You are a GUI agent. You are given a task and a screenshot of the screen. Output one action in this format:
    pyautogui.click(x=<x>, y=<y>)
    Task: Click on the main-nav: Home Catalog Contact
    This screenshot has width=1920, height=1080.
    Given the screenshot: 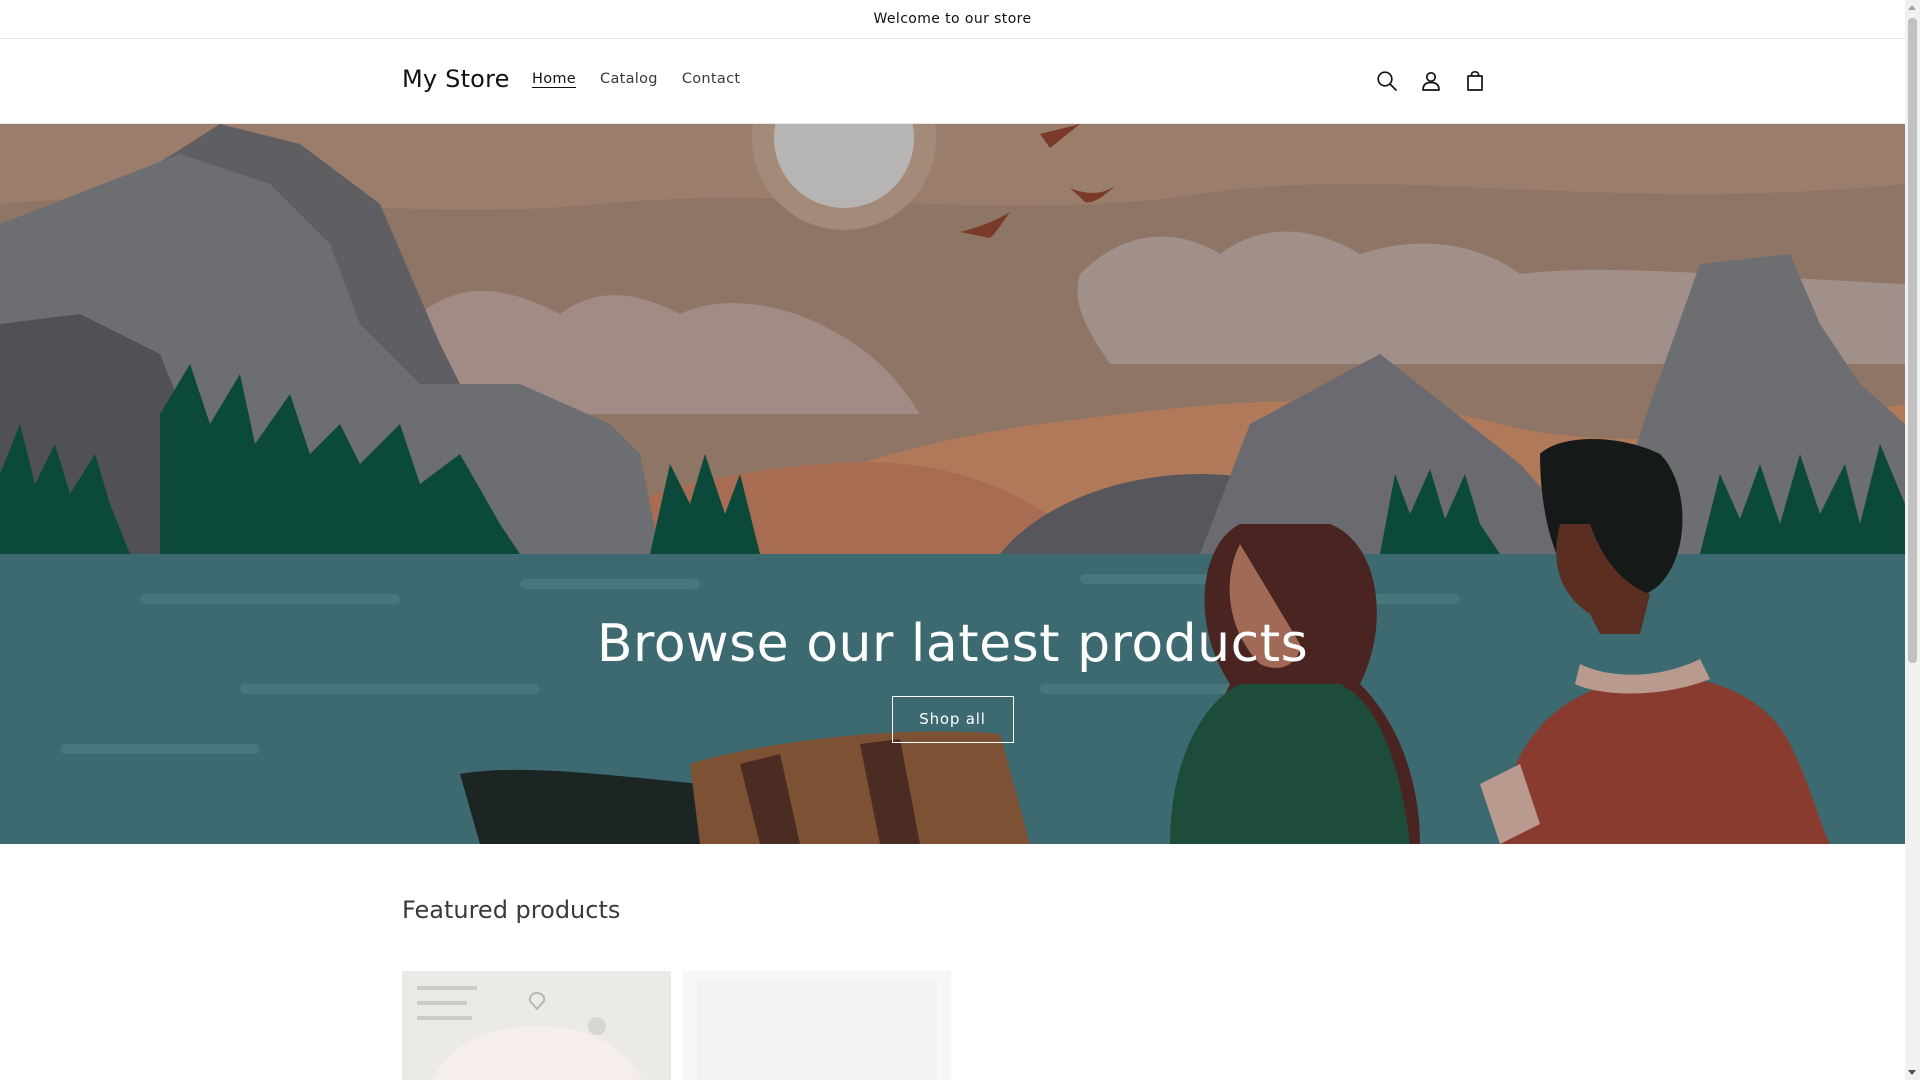 What is the action you would take?
    pyautogui.click(x=636, y=79)
    